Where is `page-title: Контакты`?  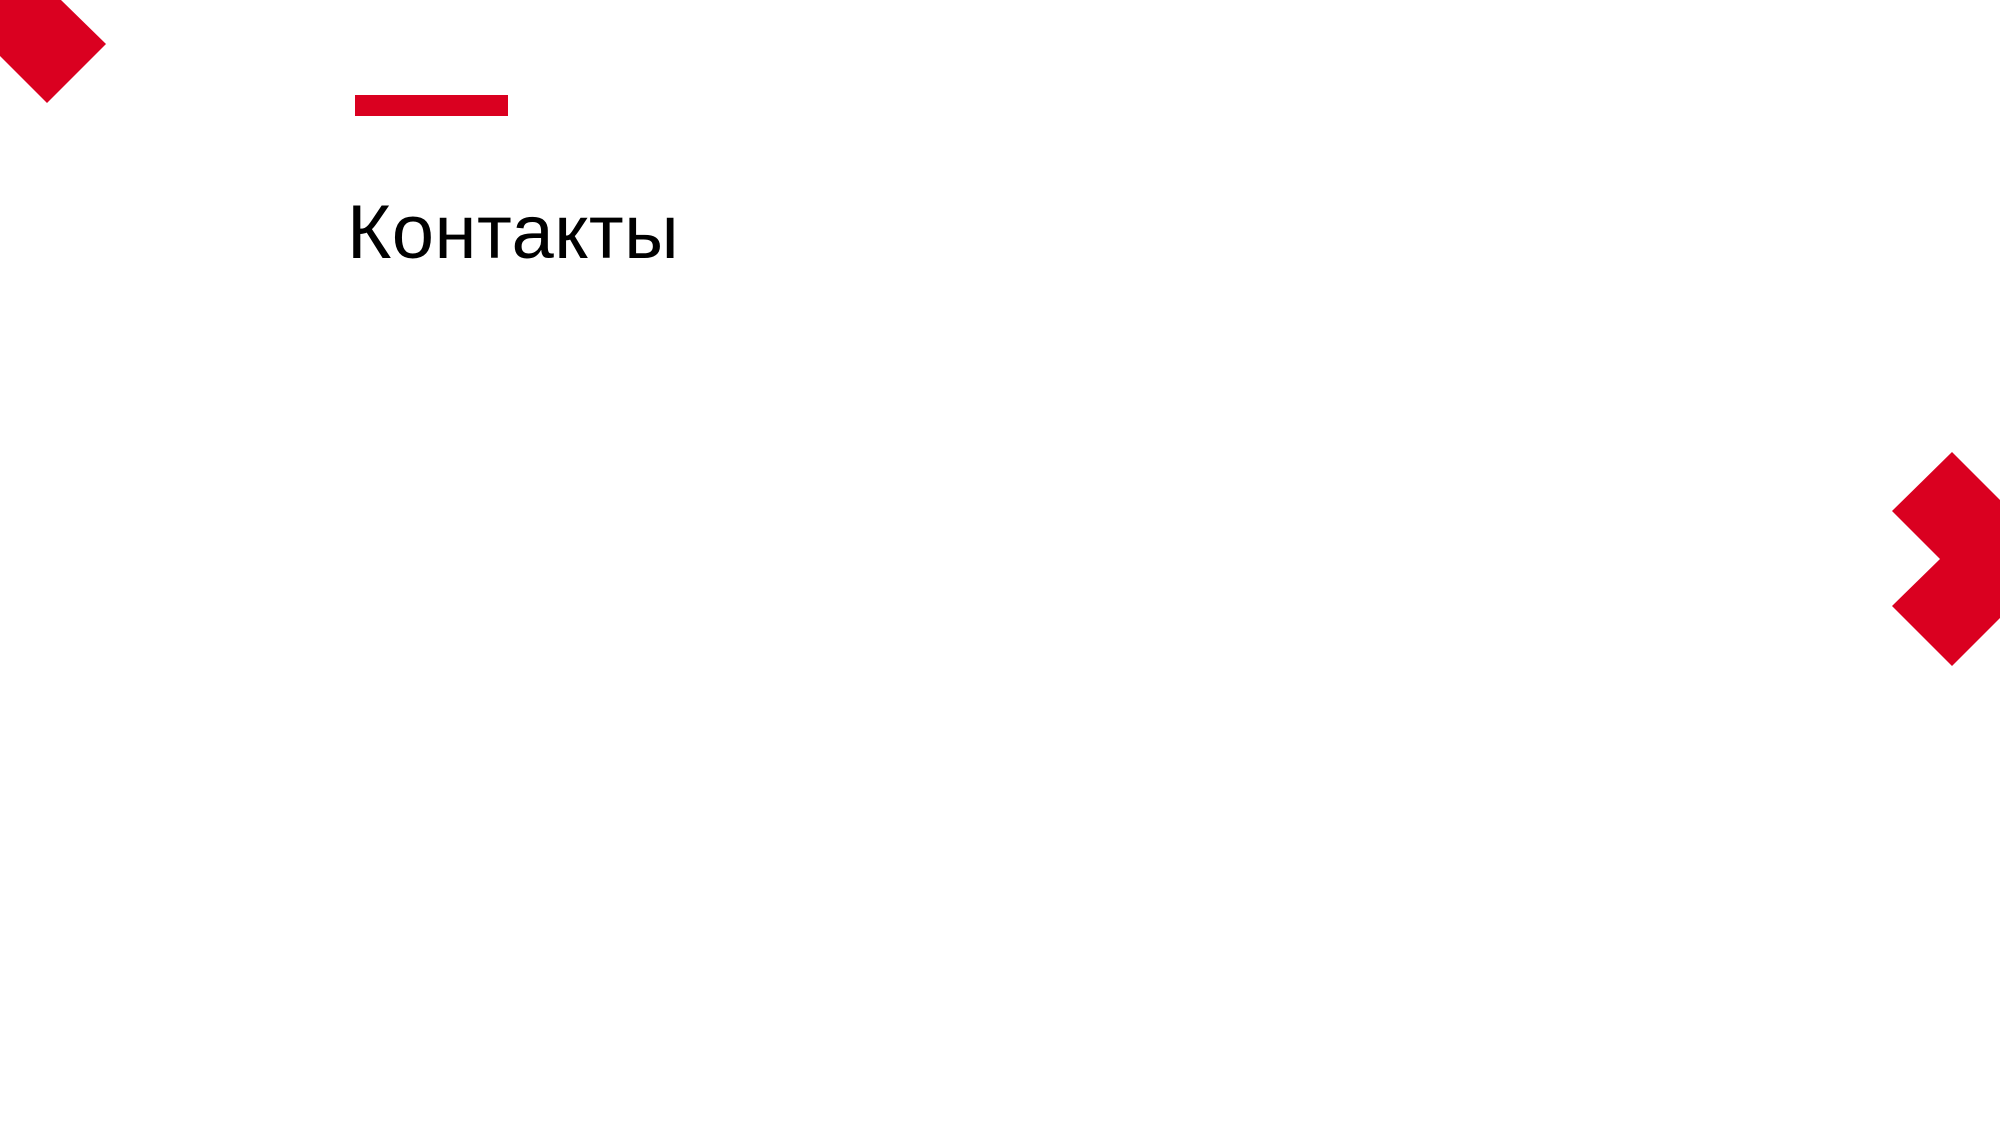 page-title: Контакты is located at coordinates (513, 232).